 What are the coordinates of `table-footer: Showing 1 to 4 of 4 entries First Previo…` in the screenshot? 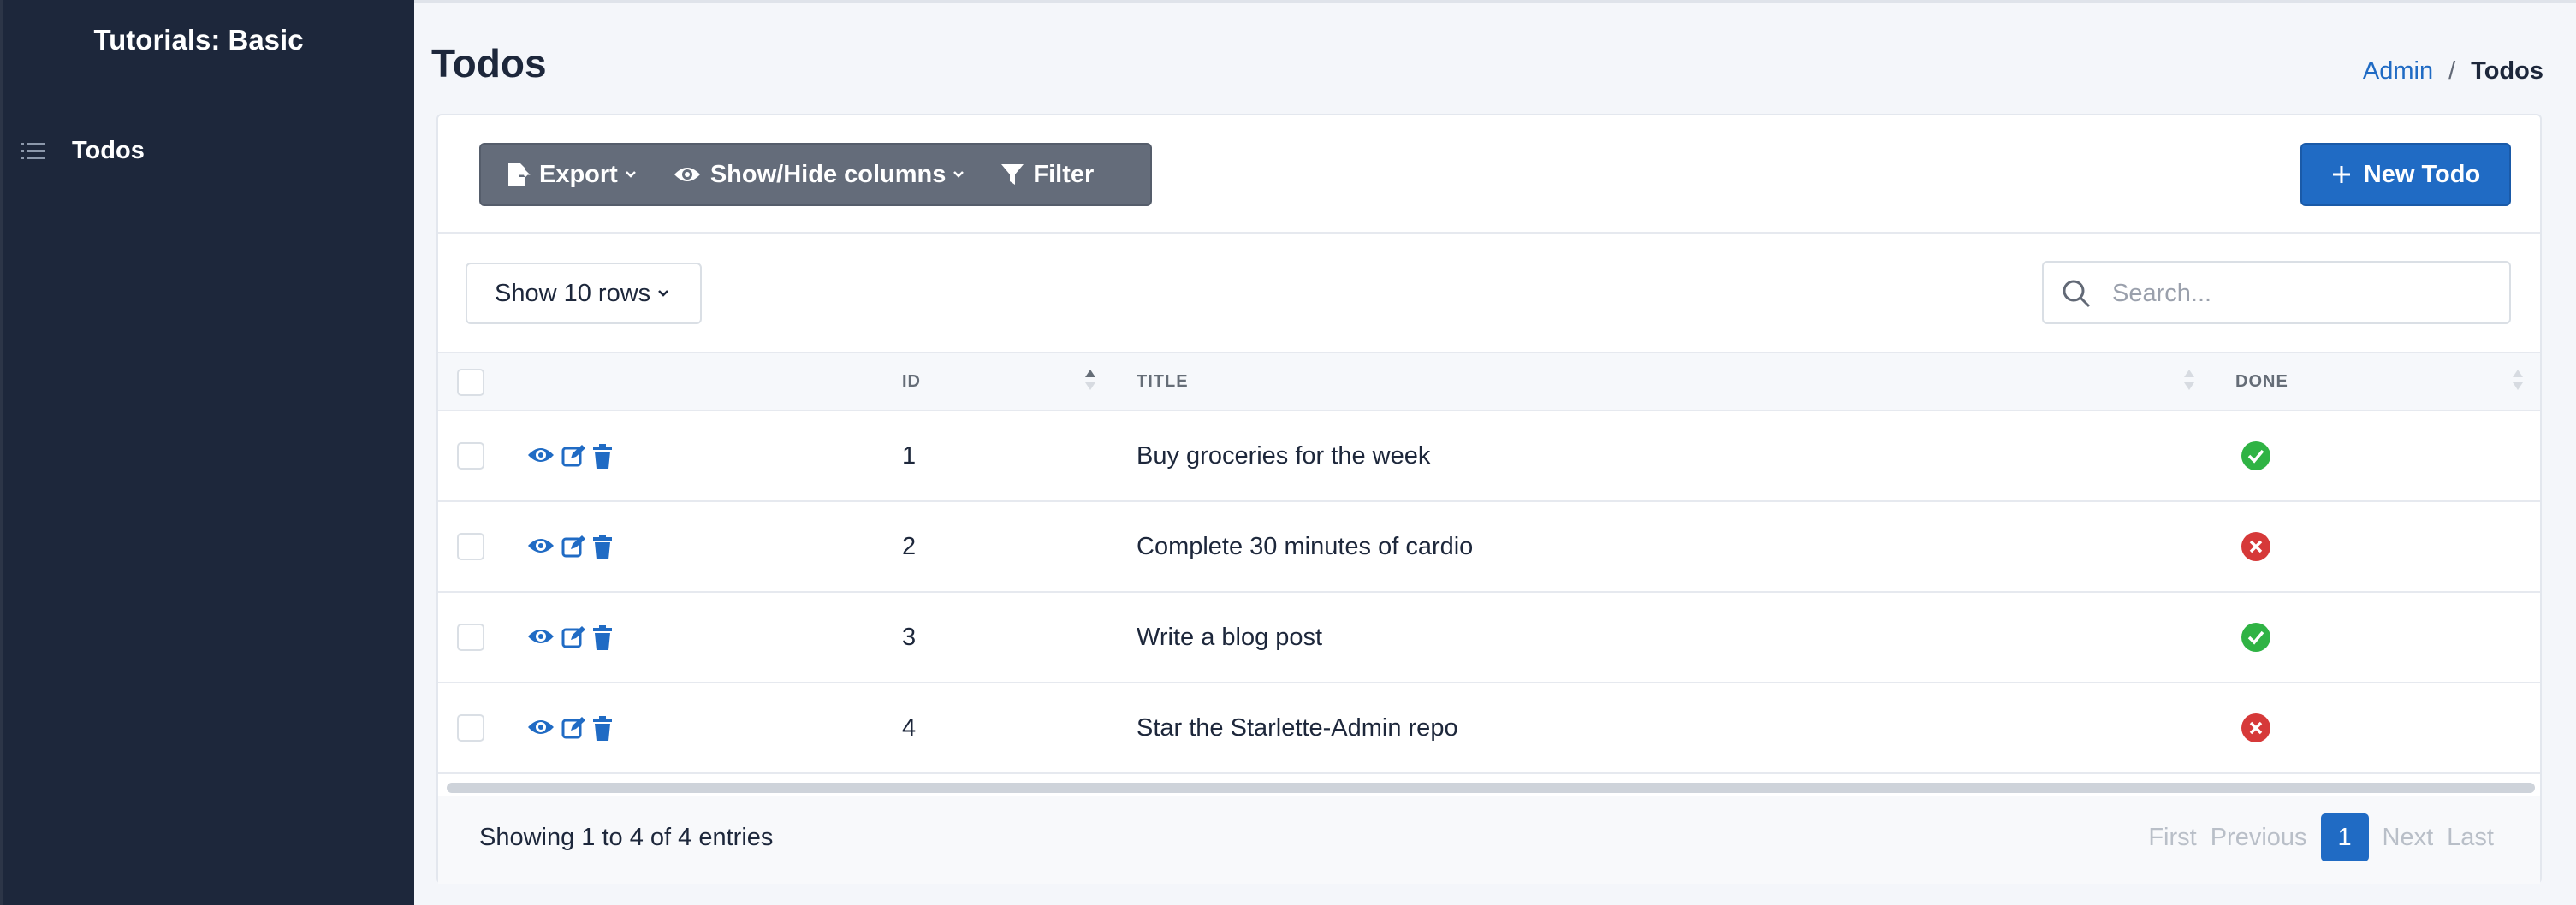 It's located at (1489, 840).